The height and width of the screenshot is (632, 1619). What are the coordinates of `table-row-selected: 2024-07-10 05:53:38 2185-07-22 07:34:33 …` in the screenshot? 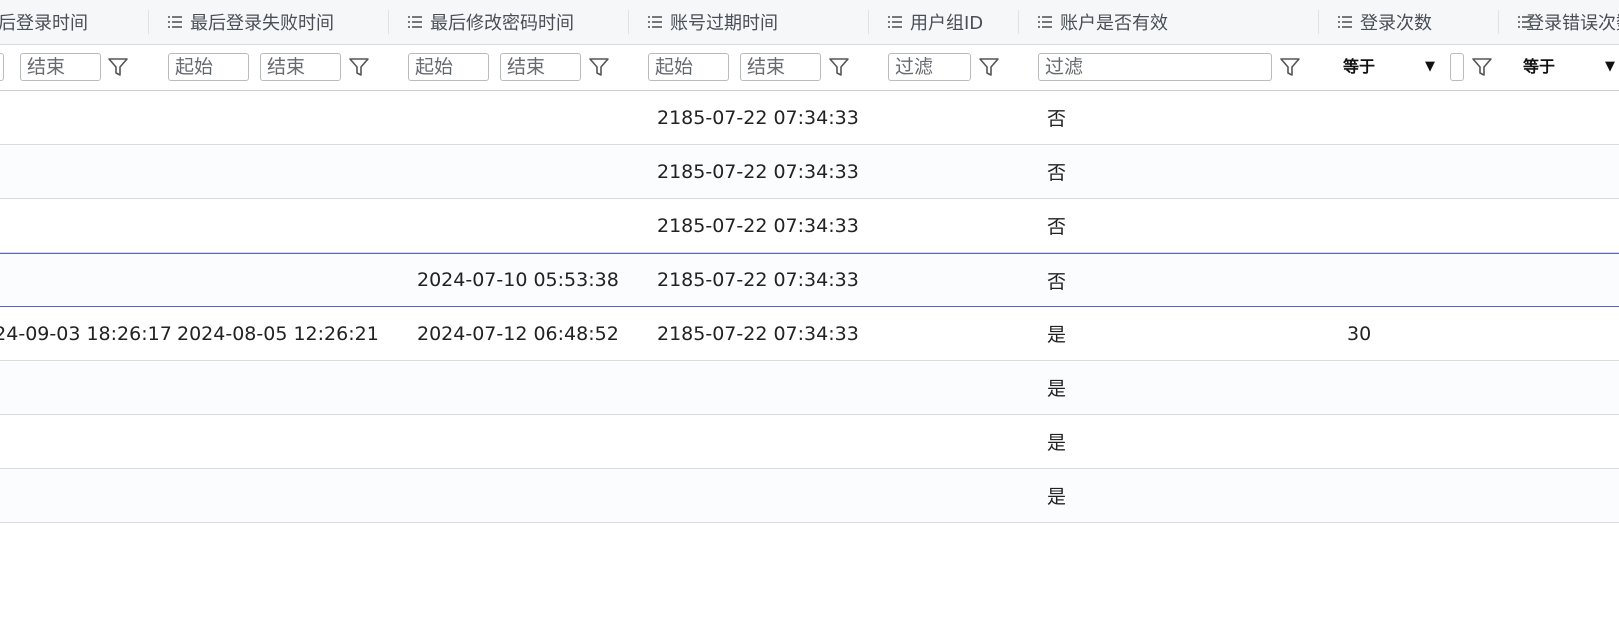 It's located at (809, 280).